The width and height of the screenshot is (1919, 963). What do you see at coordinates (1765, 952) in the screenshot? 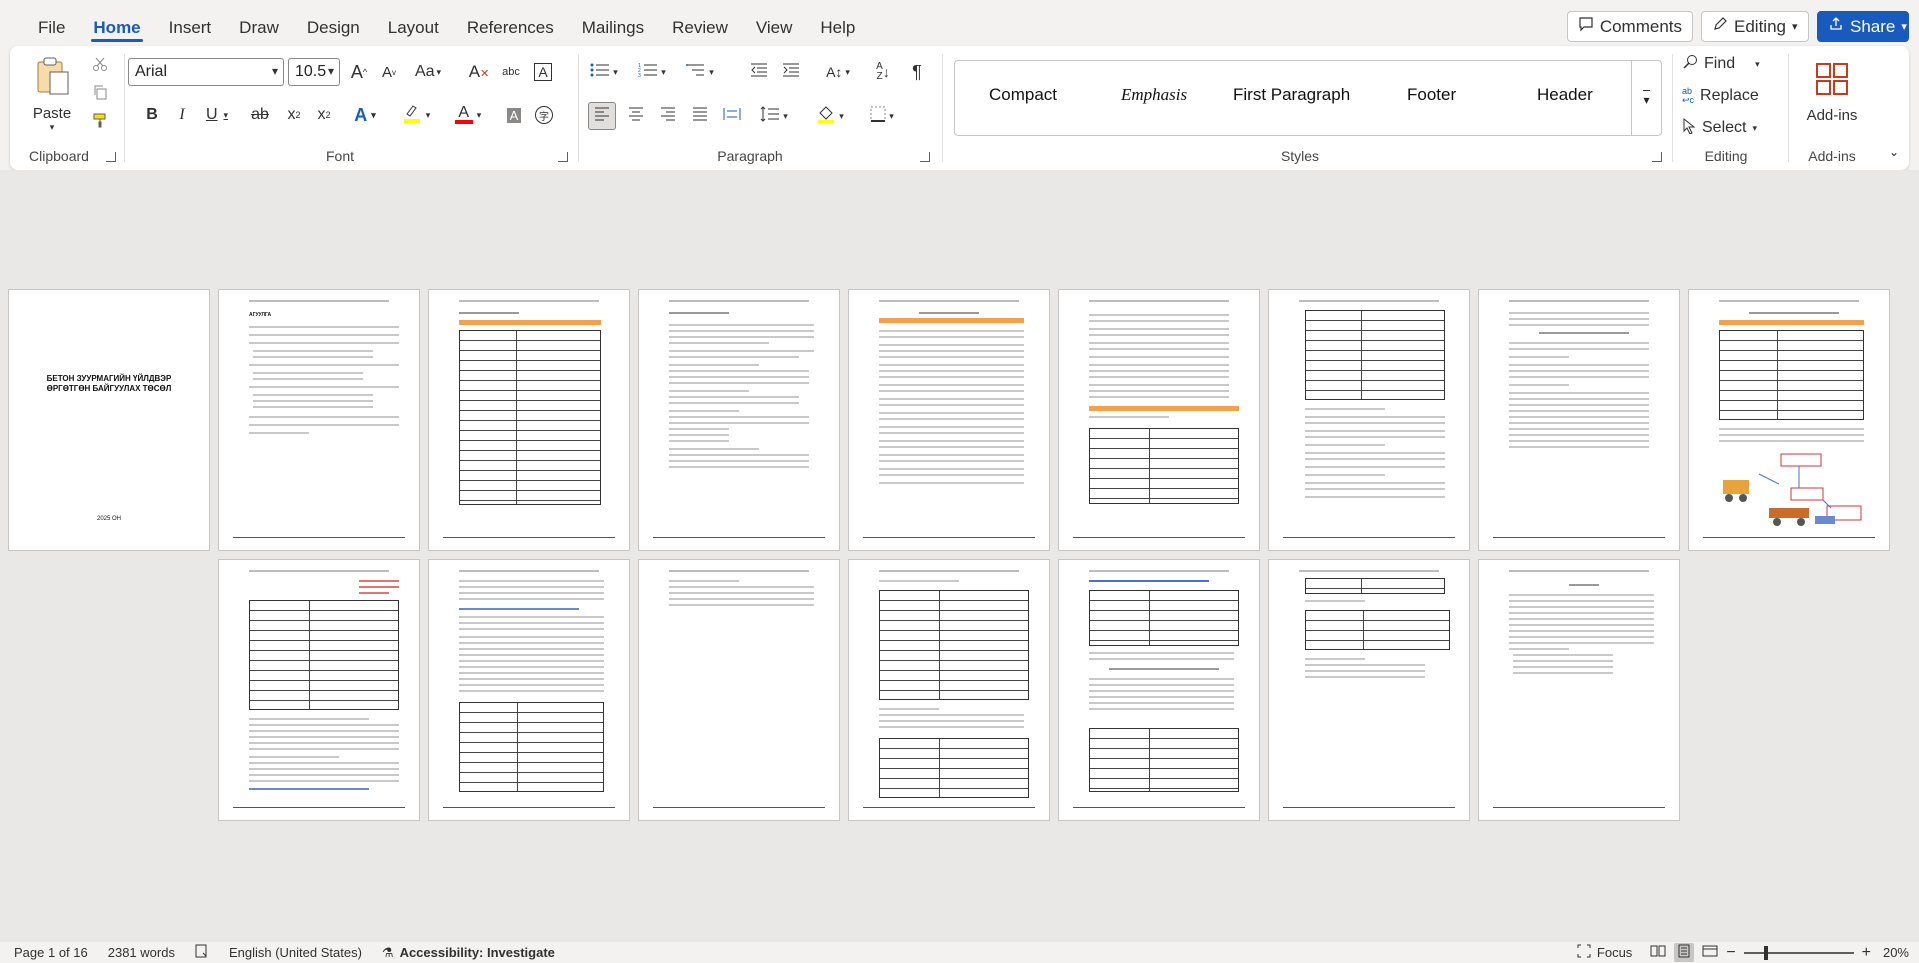
I see `zoom-thumb` at bounding box center [1765, 952].